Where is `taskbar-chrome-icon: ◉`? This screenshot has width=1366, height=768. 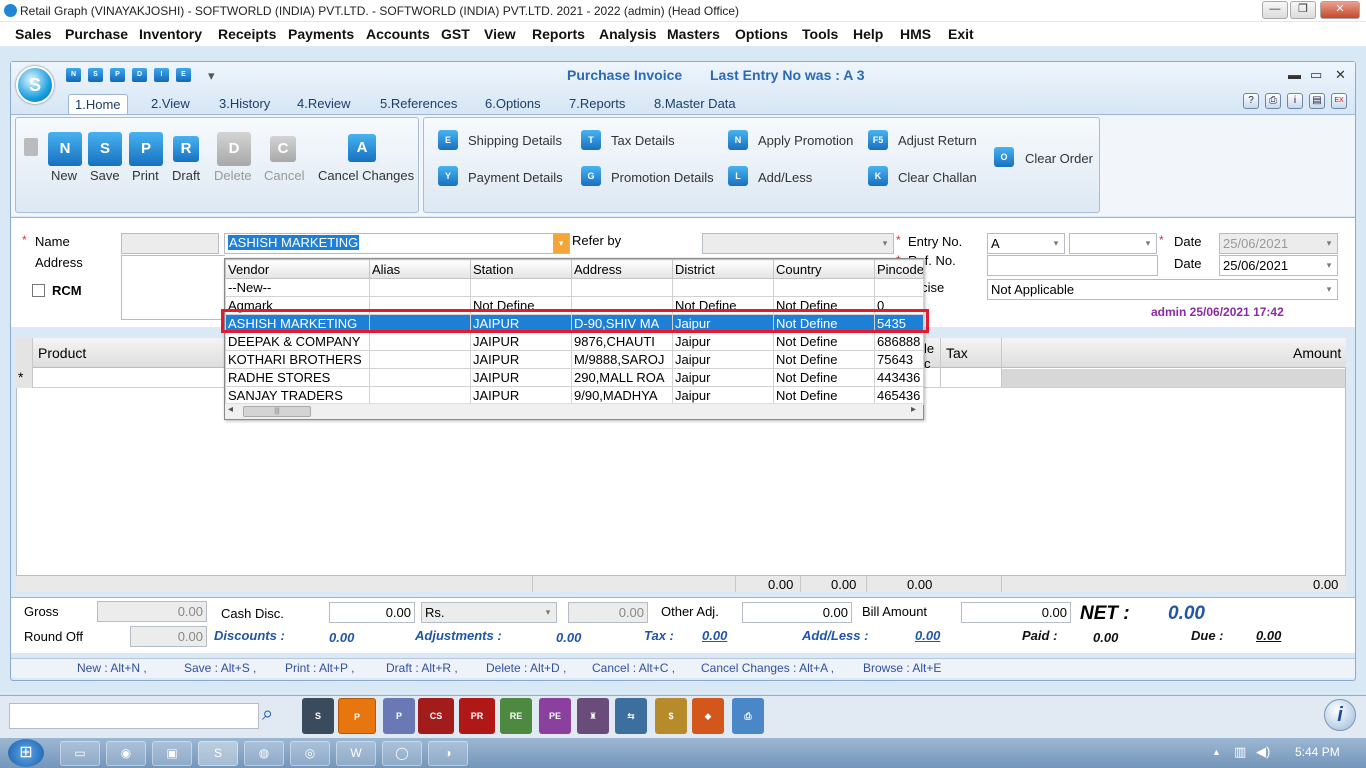
taskbar-chrome-icon: ◉ is located at coordinates (126, 753).